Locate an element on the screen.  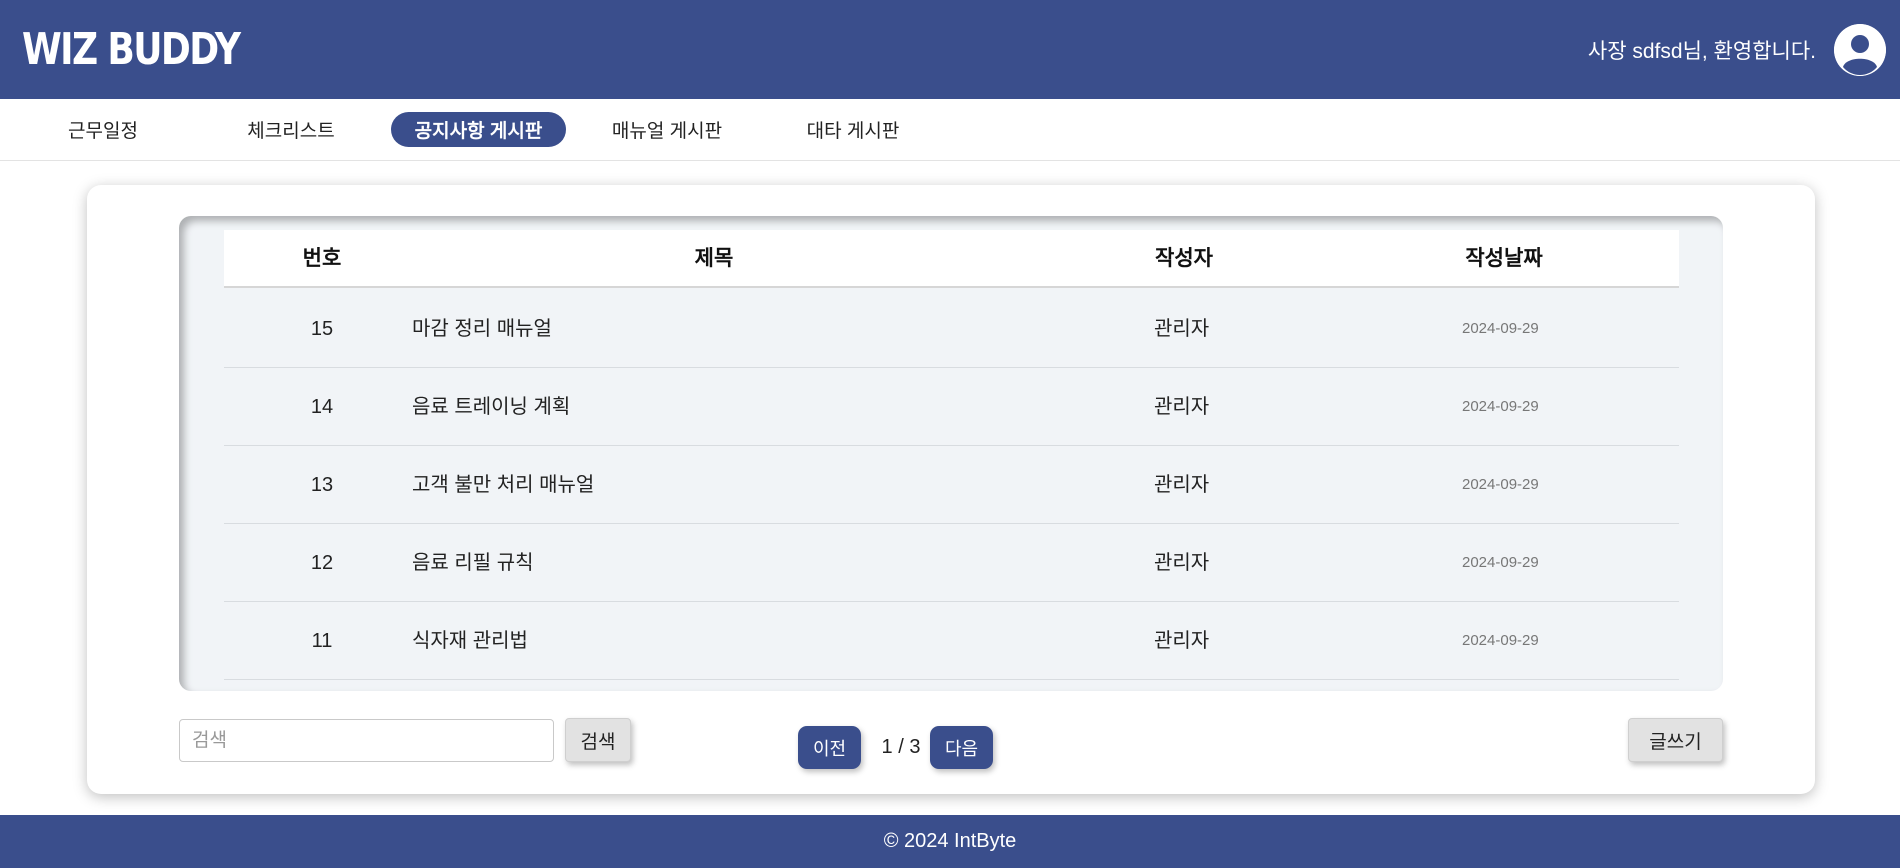
nav-item-substitute-board: 대타 게시판 is located at coordinates (853, 129).